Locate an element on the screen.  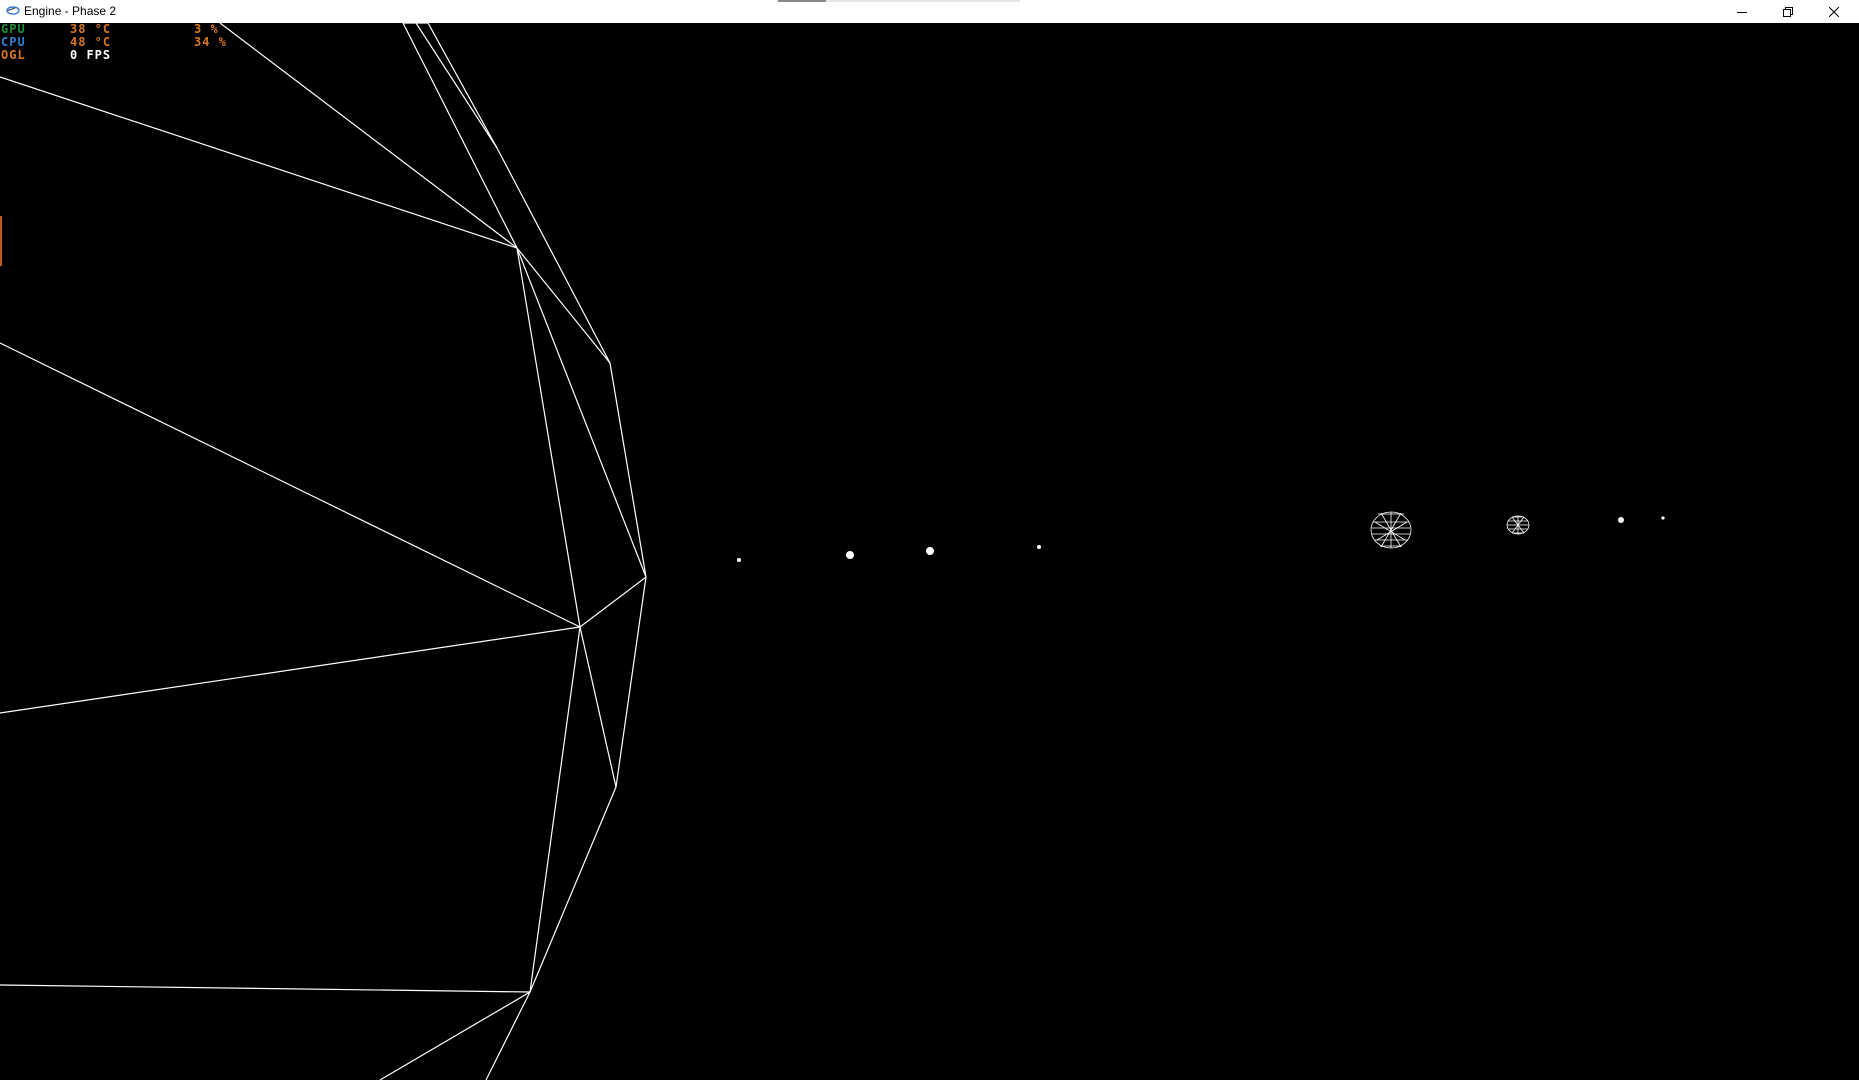
hud-row-gpu: GPU 38 °C 3 % is located at coordinates (109, 29).